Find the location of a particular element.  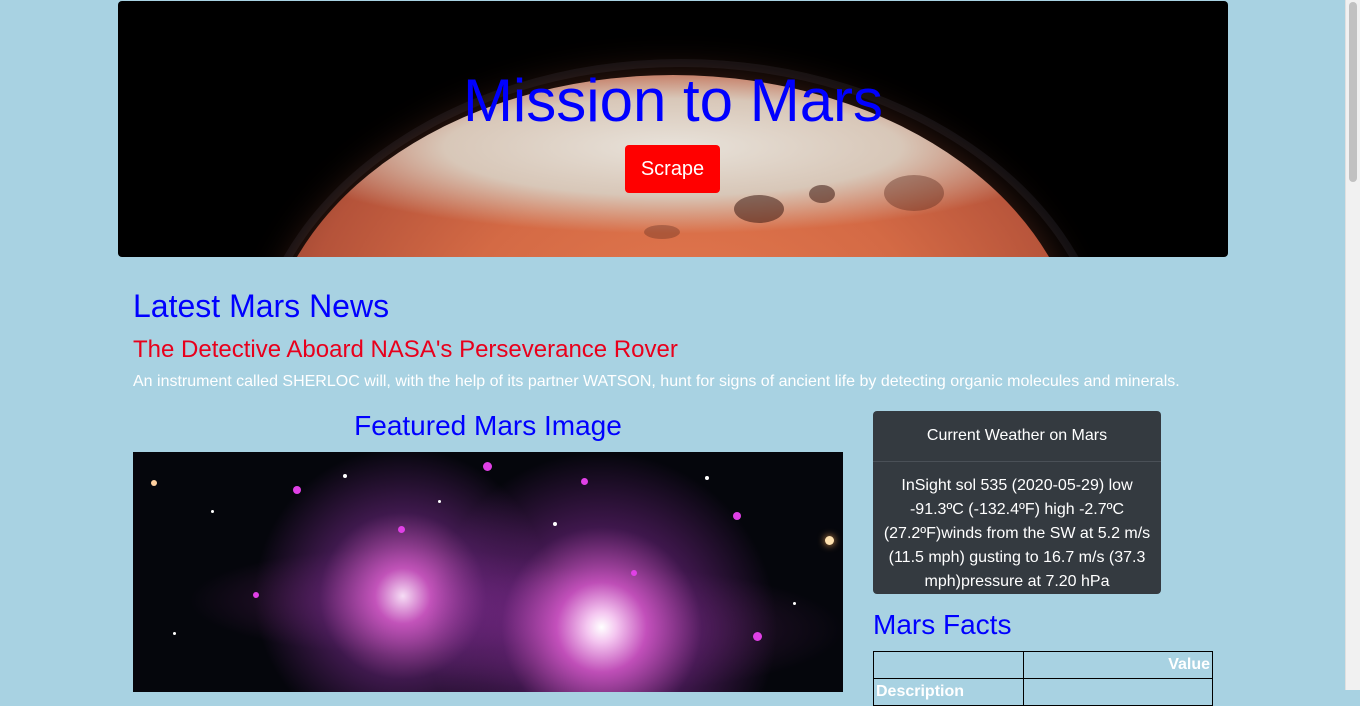

table-header-cell is located at coordinates (948, 665).